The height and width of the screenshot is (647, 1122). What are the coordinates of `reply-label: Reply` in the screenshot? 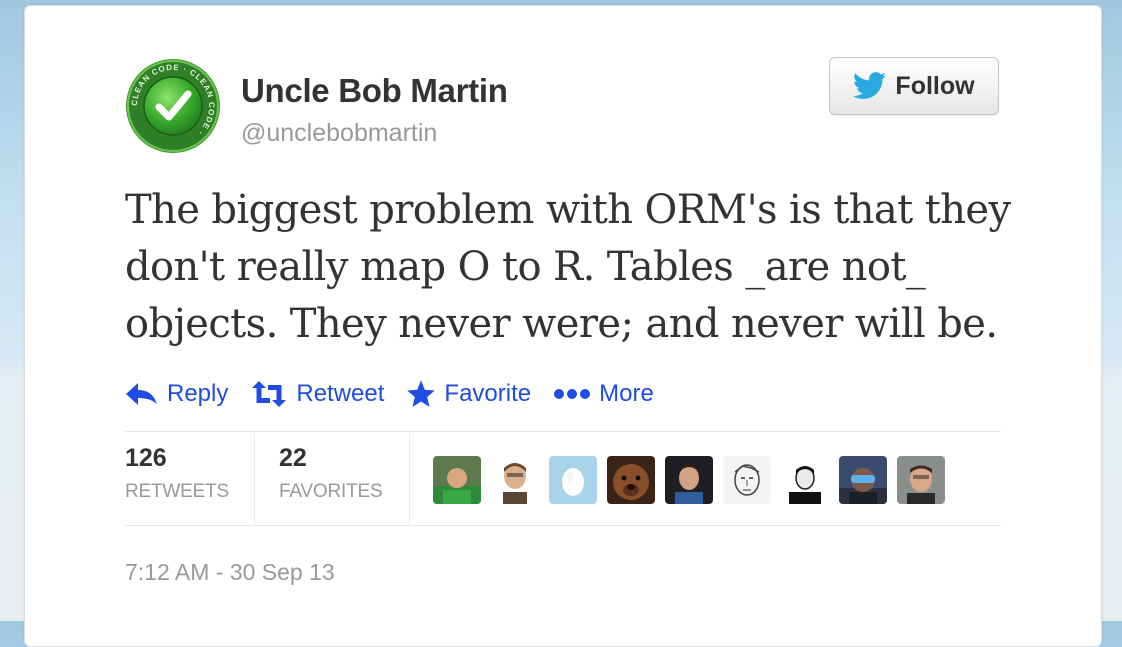 It's located at (198, 393).